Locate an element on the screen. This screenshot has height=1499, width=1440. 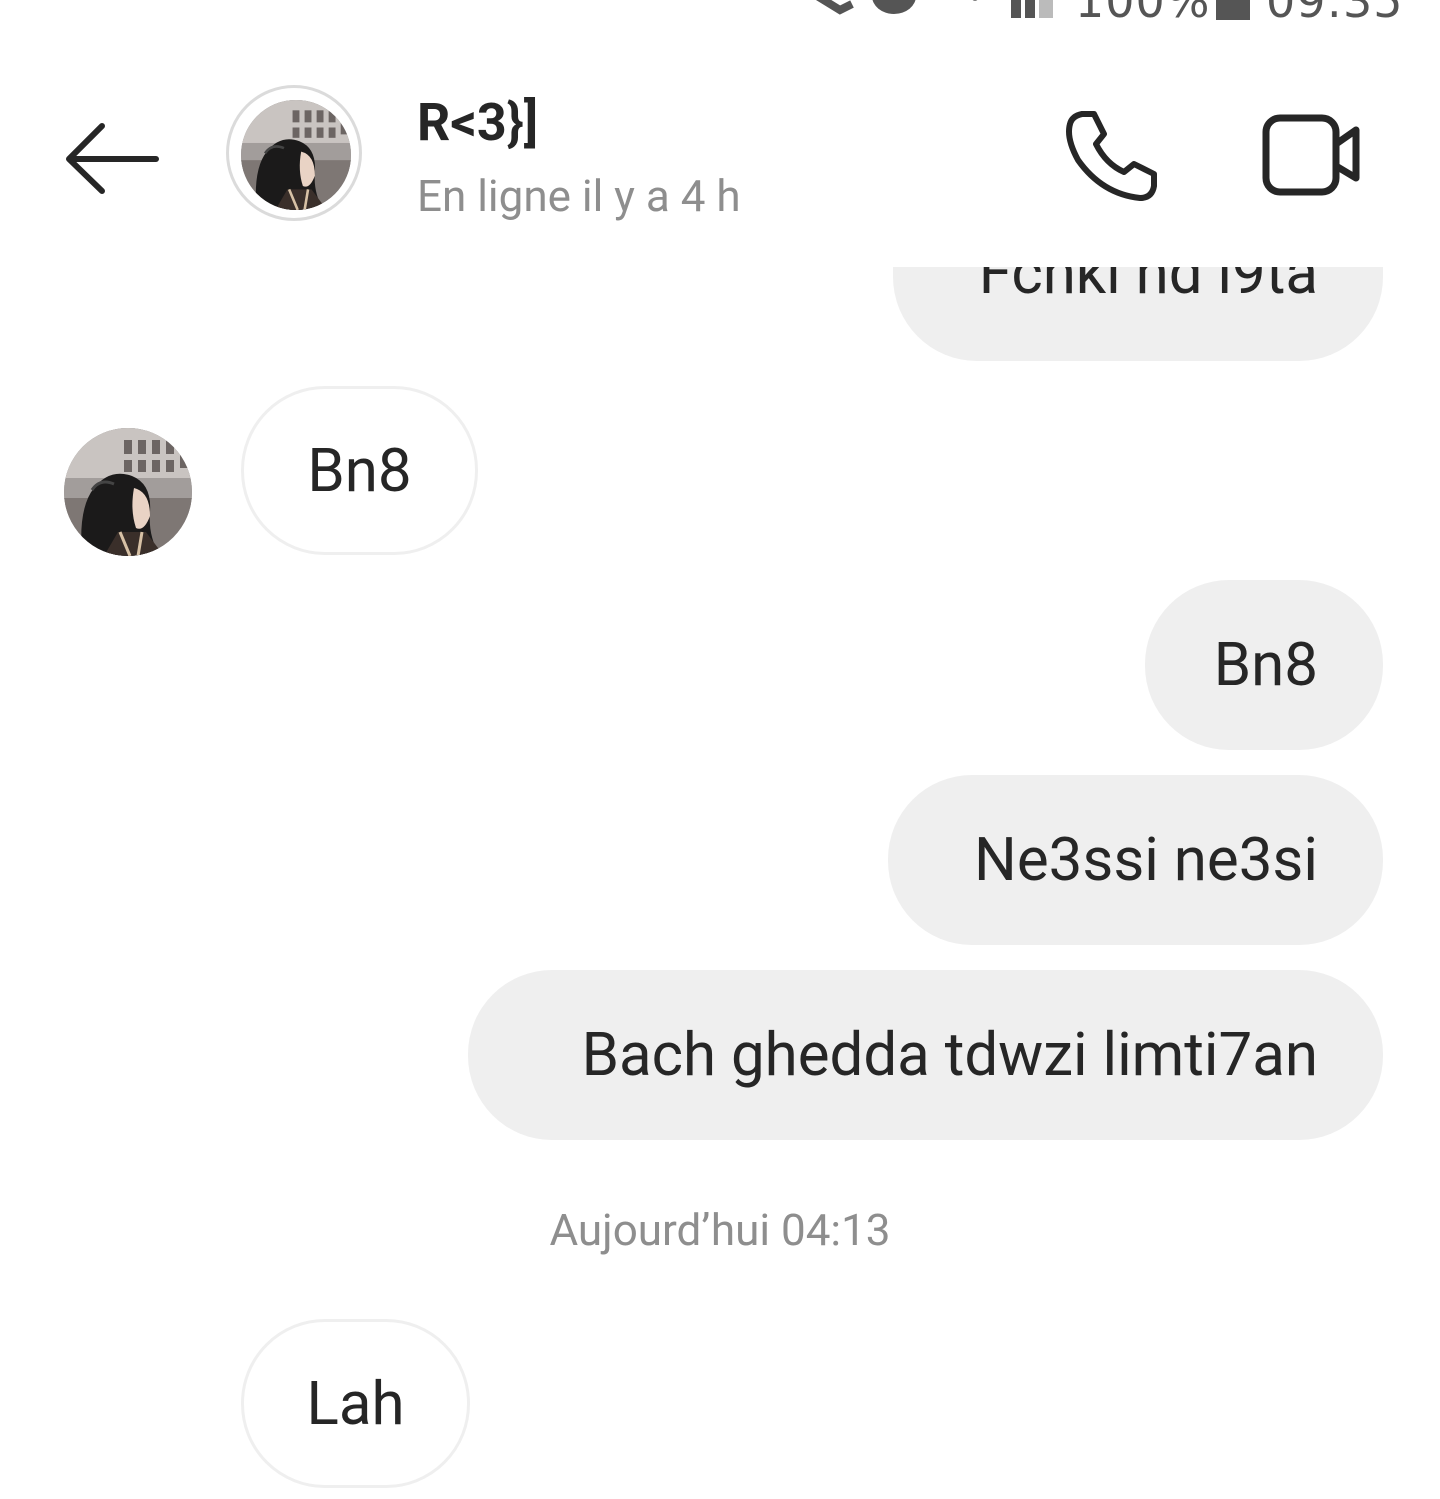
message-bubble-outgoing: Bn8 is located at coordinates (1264, 665).